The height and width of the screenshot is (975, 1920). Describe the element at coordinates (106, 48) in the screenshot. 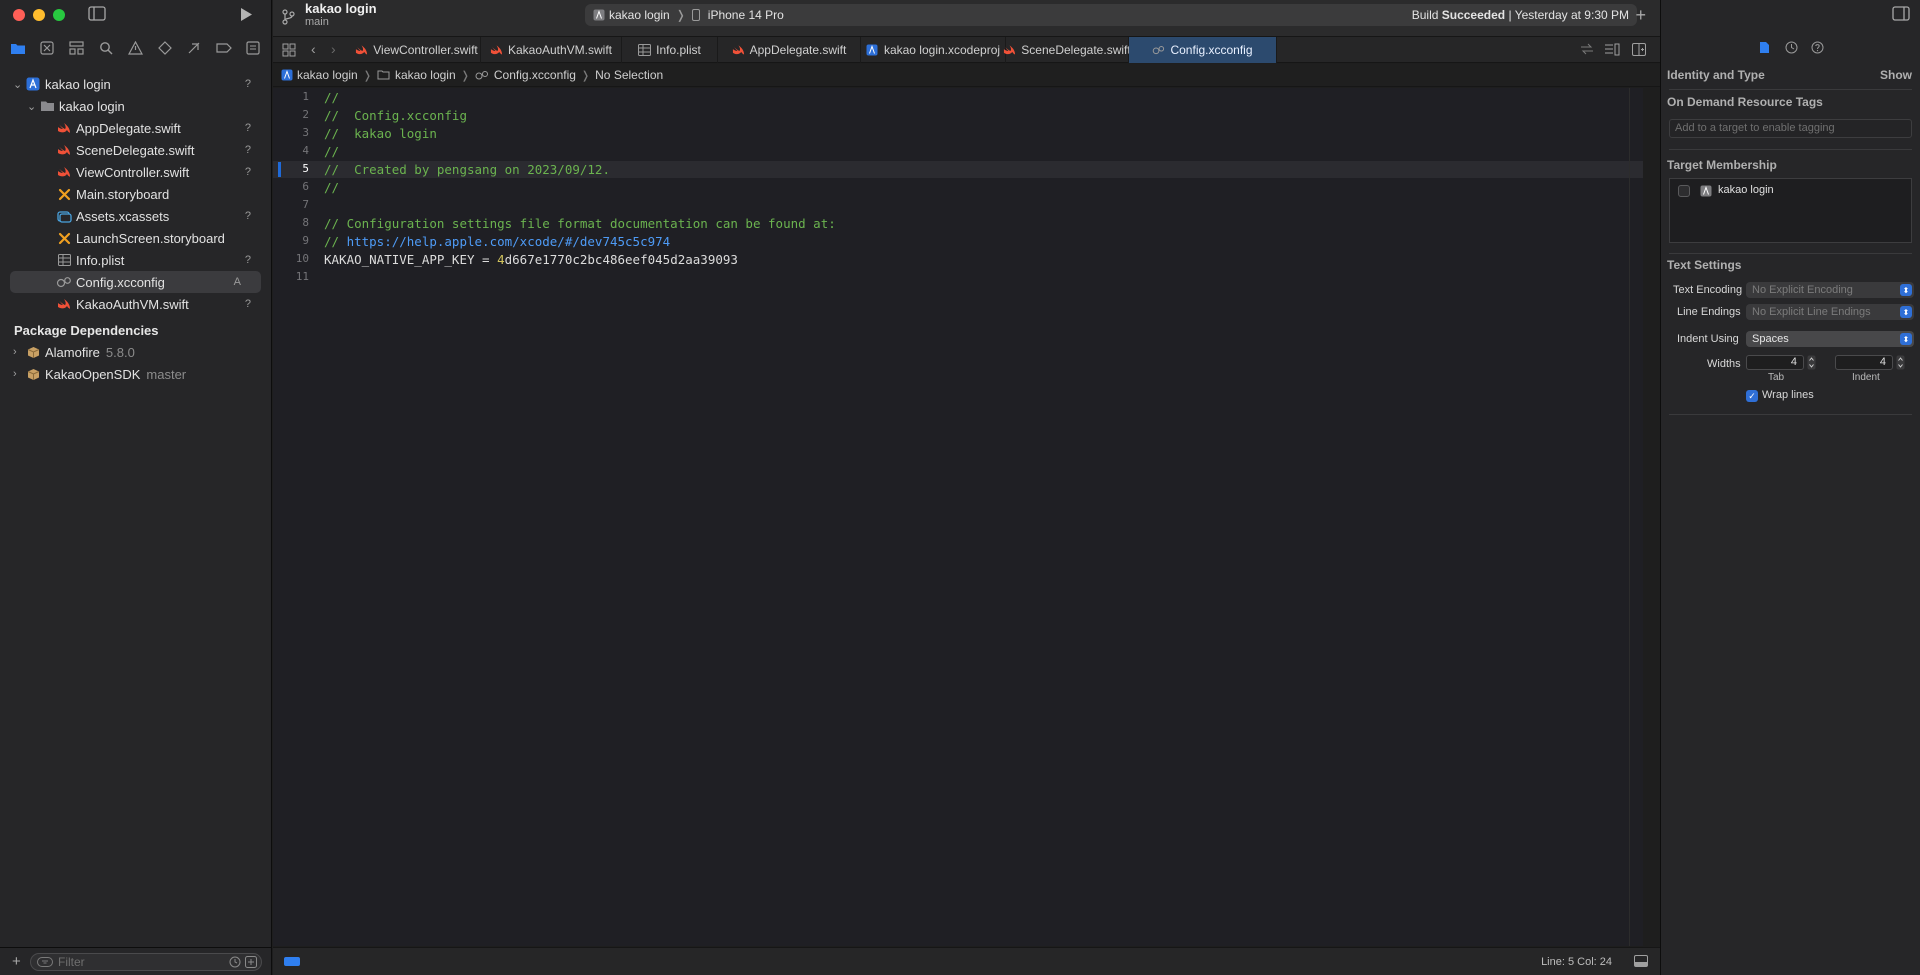

I see `search-icon` at that location.